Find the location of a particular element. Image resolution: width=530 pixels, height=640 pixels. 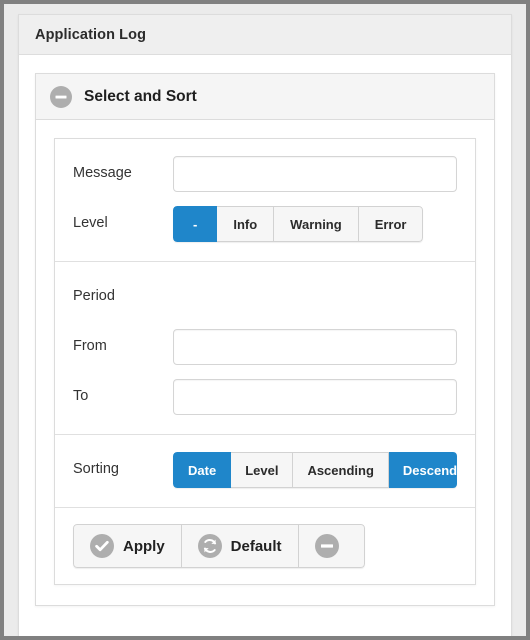

filter-block-sorting: Sorting Date Level Ascending Descending is located at coordinates (265, 470).